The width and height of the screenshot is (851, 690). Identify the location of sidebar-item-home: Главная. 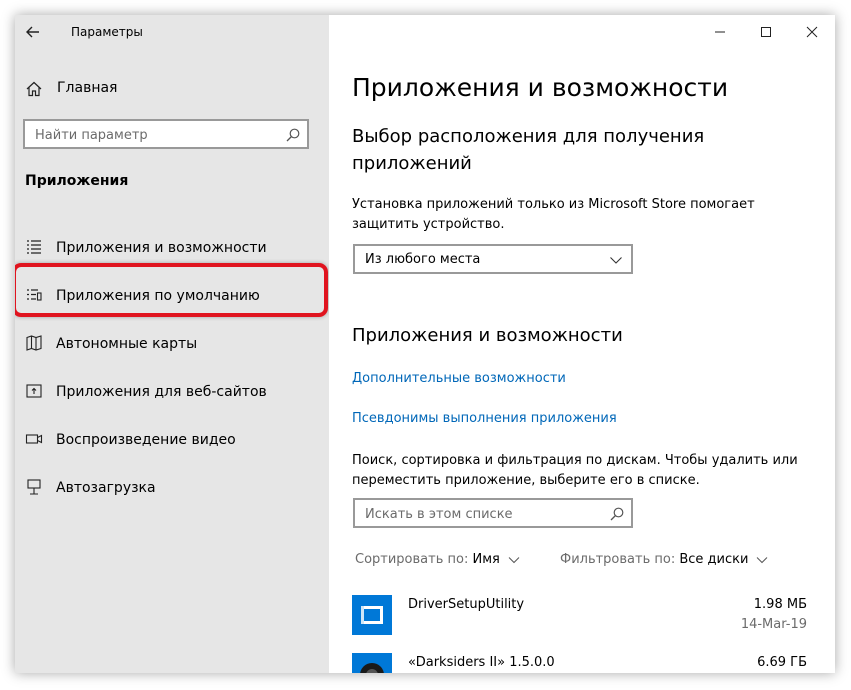
(172, 89).